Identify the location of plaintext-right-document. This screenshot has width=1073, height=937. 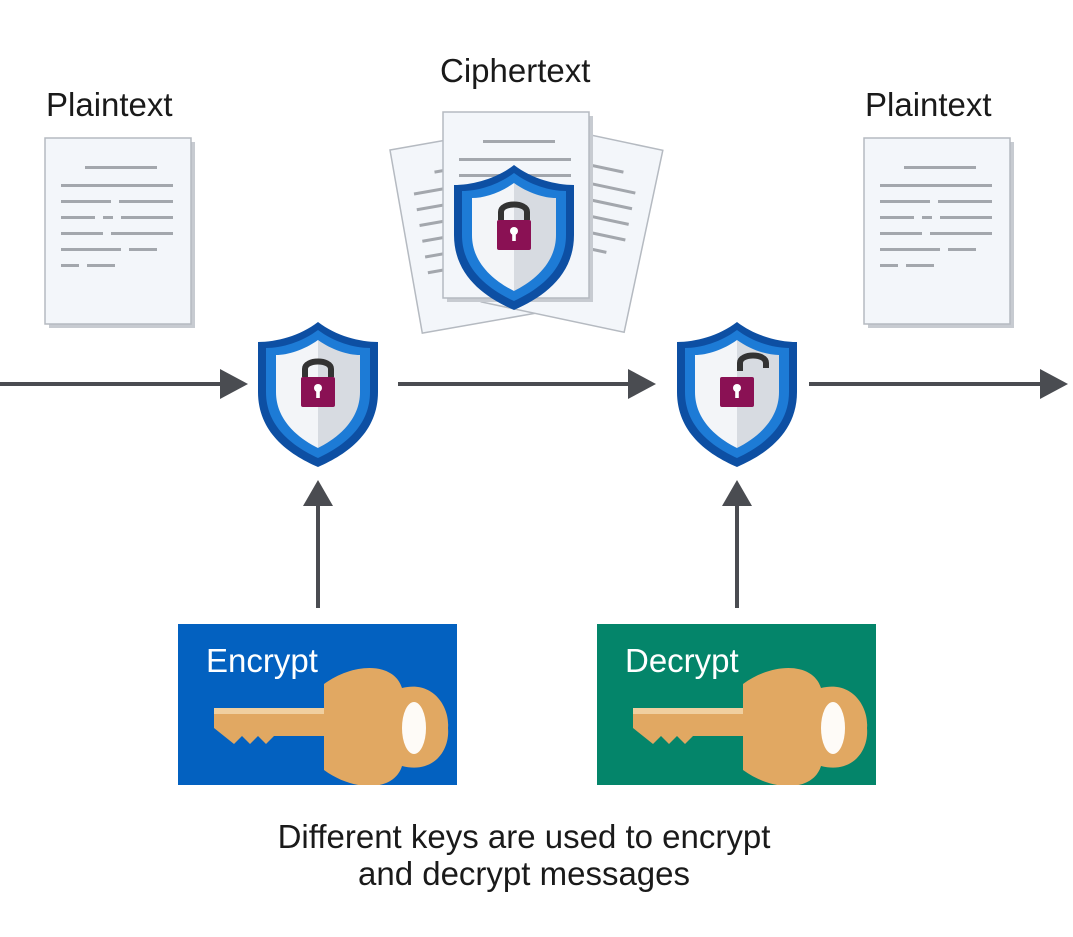
(939, 233).